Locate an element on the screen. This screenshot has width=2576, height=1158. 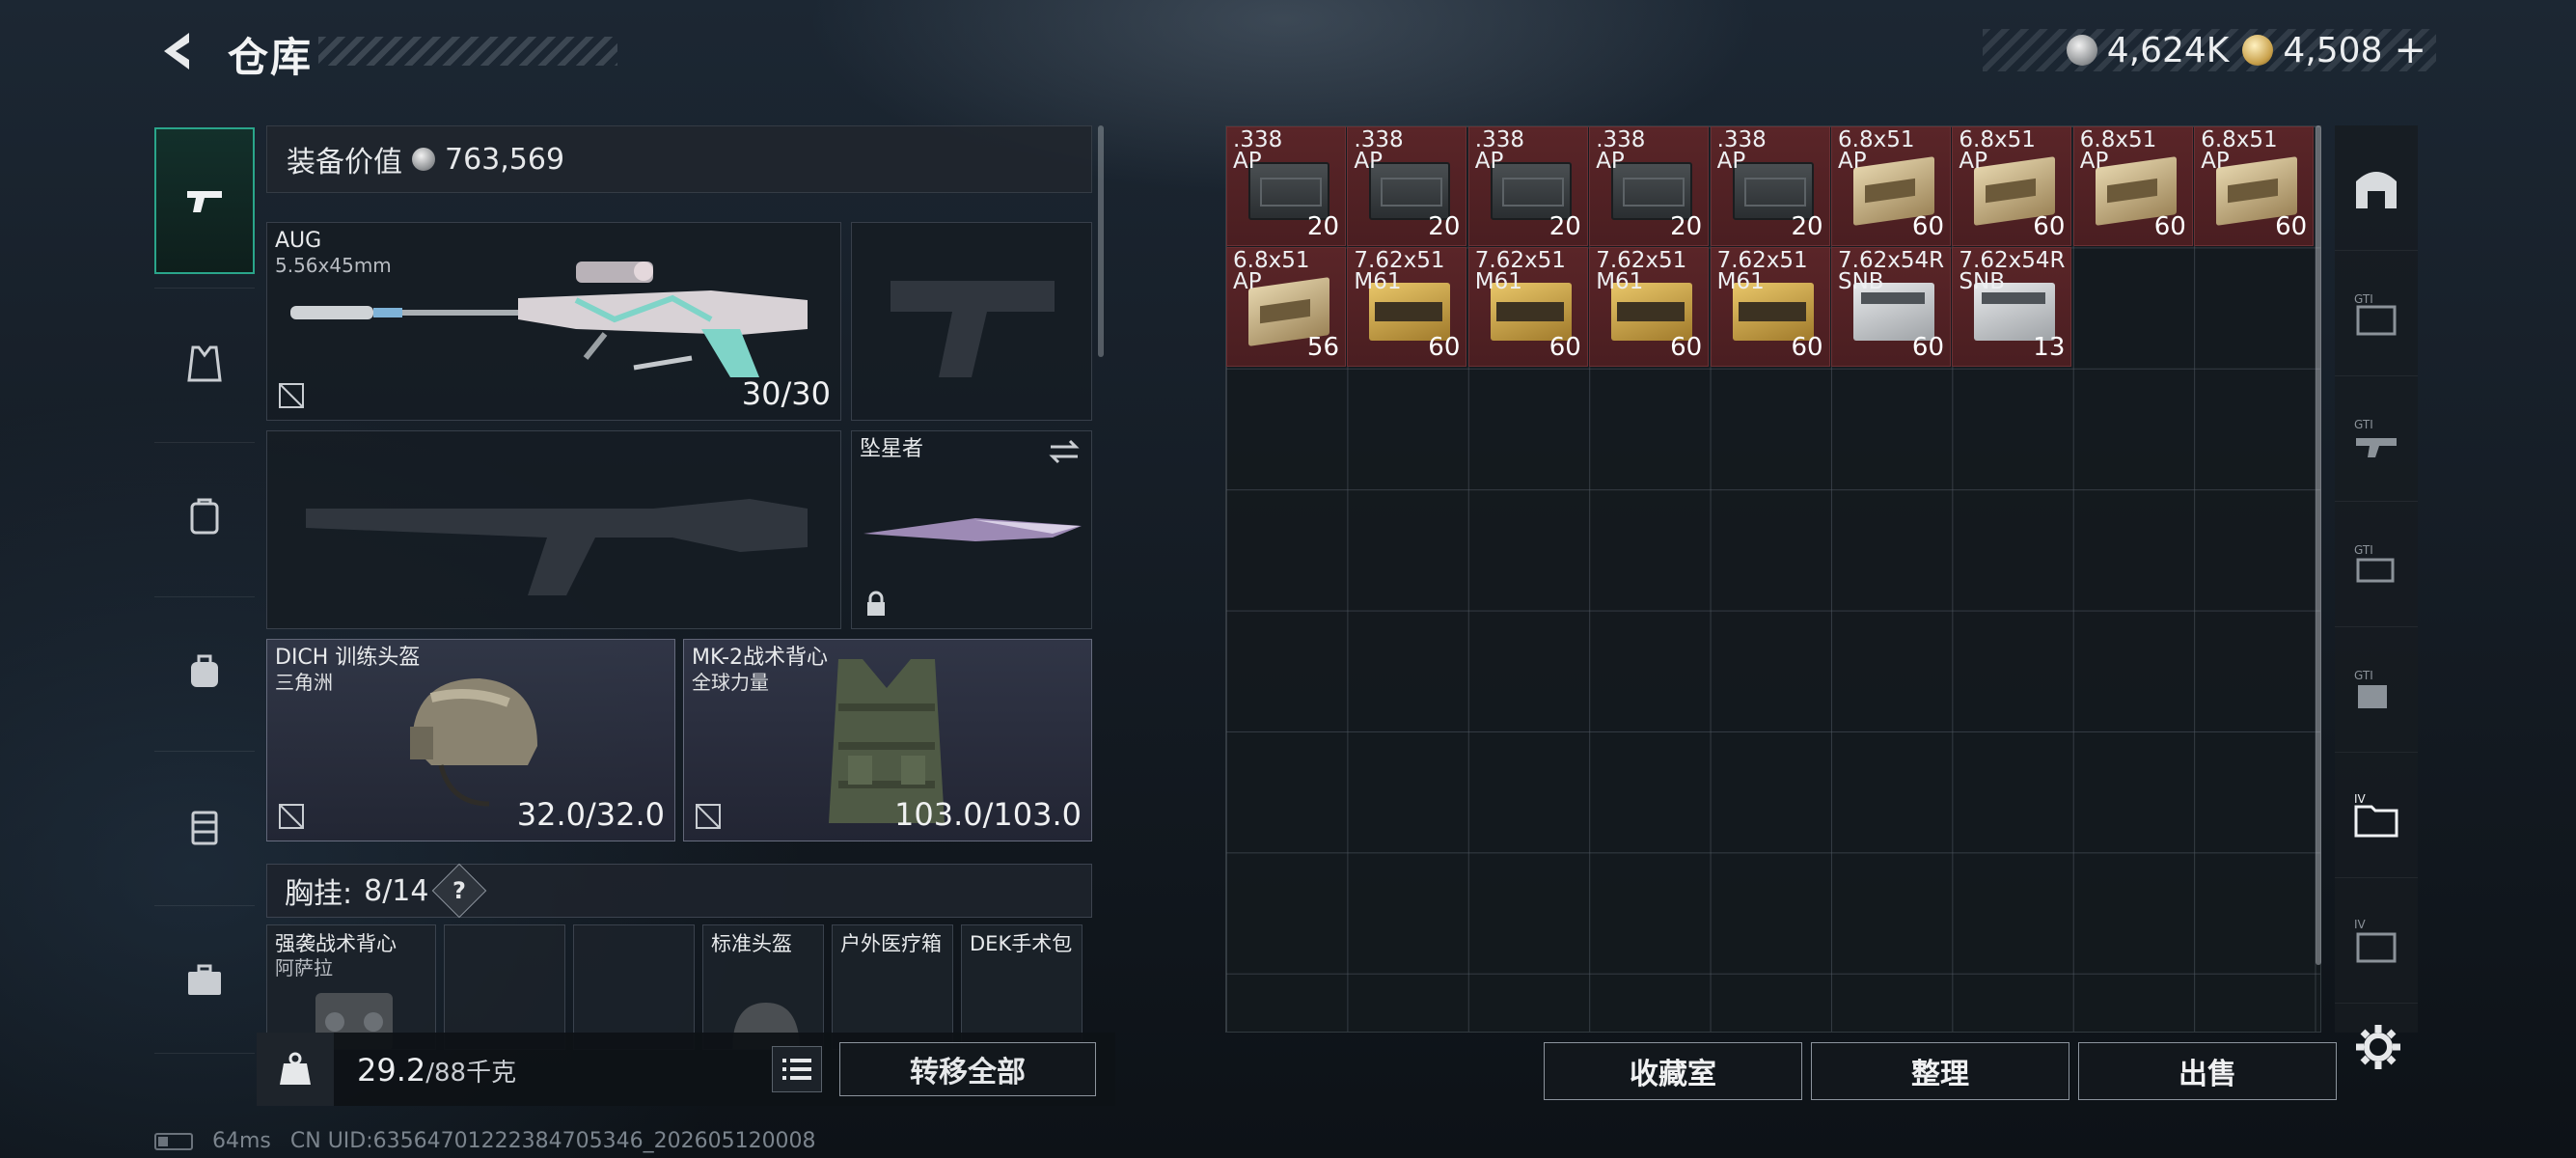
rig-capacity: 8/14 is located at coordinates (396, 890).